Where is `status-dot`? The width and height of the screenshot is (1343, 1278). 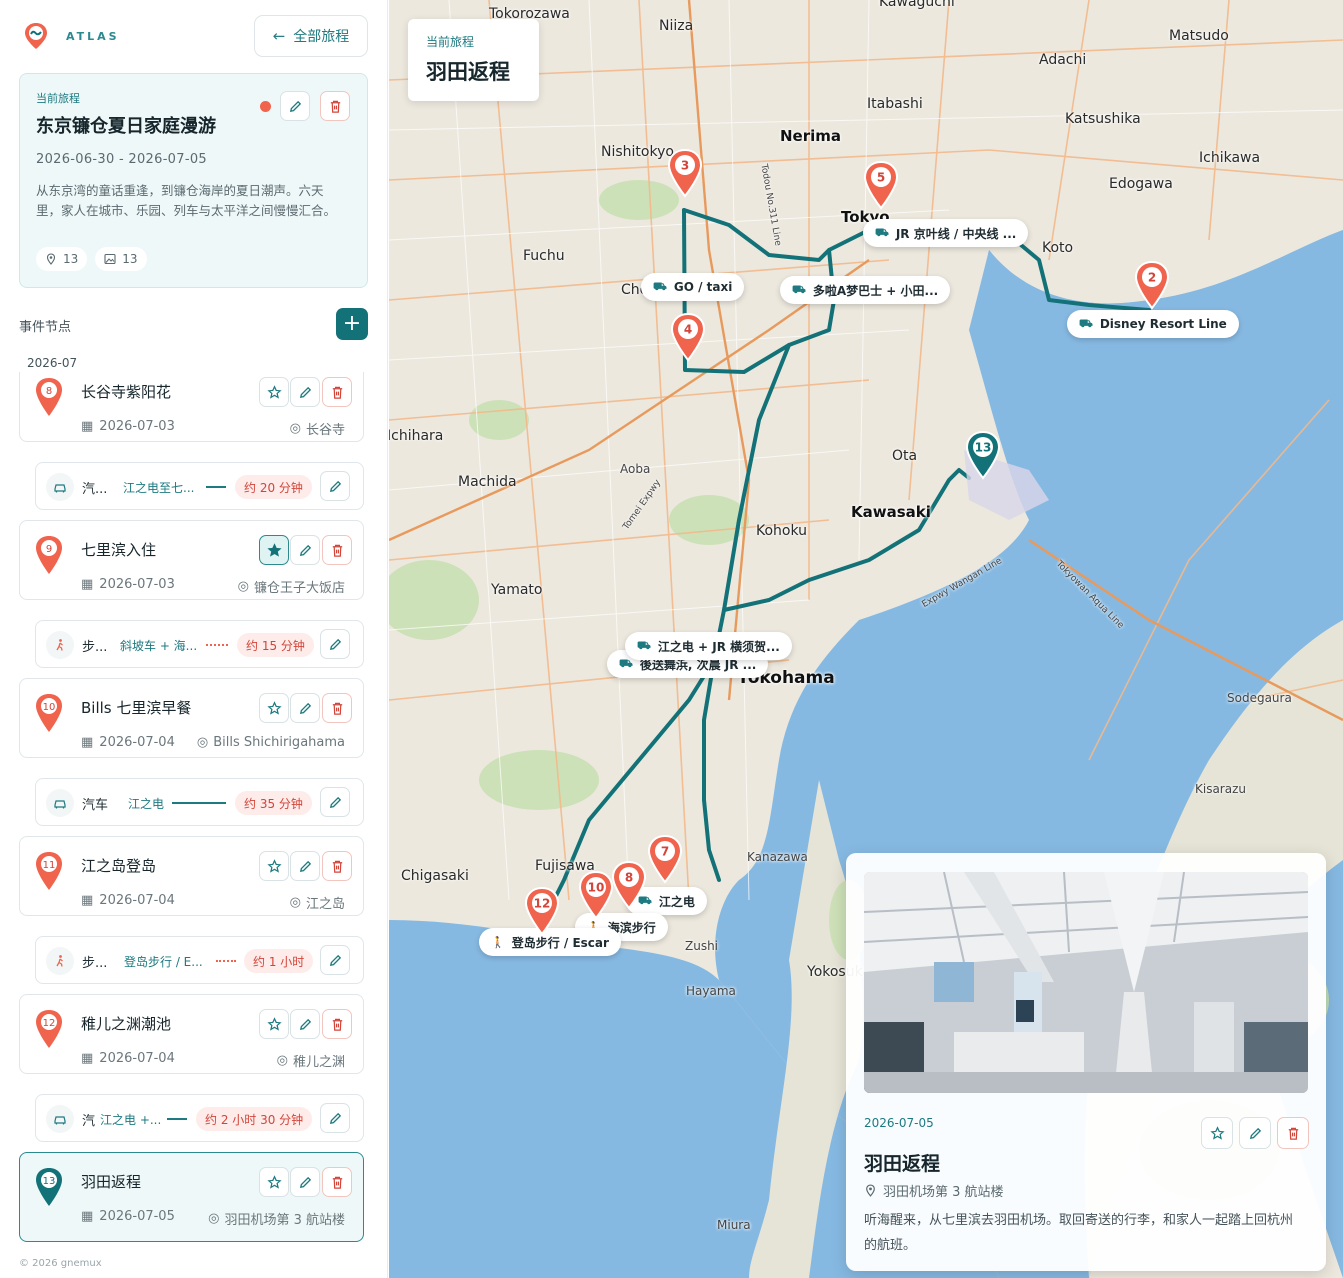
status-dot is located at coordinates (265, 106).